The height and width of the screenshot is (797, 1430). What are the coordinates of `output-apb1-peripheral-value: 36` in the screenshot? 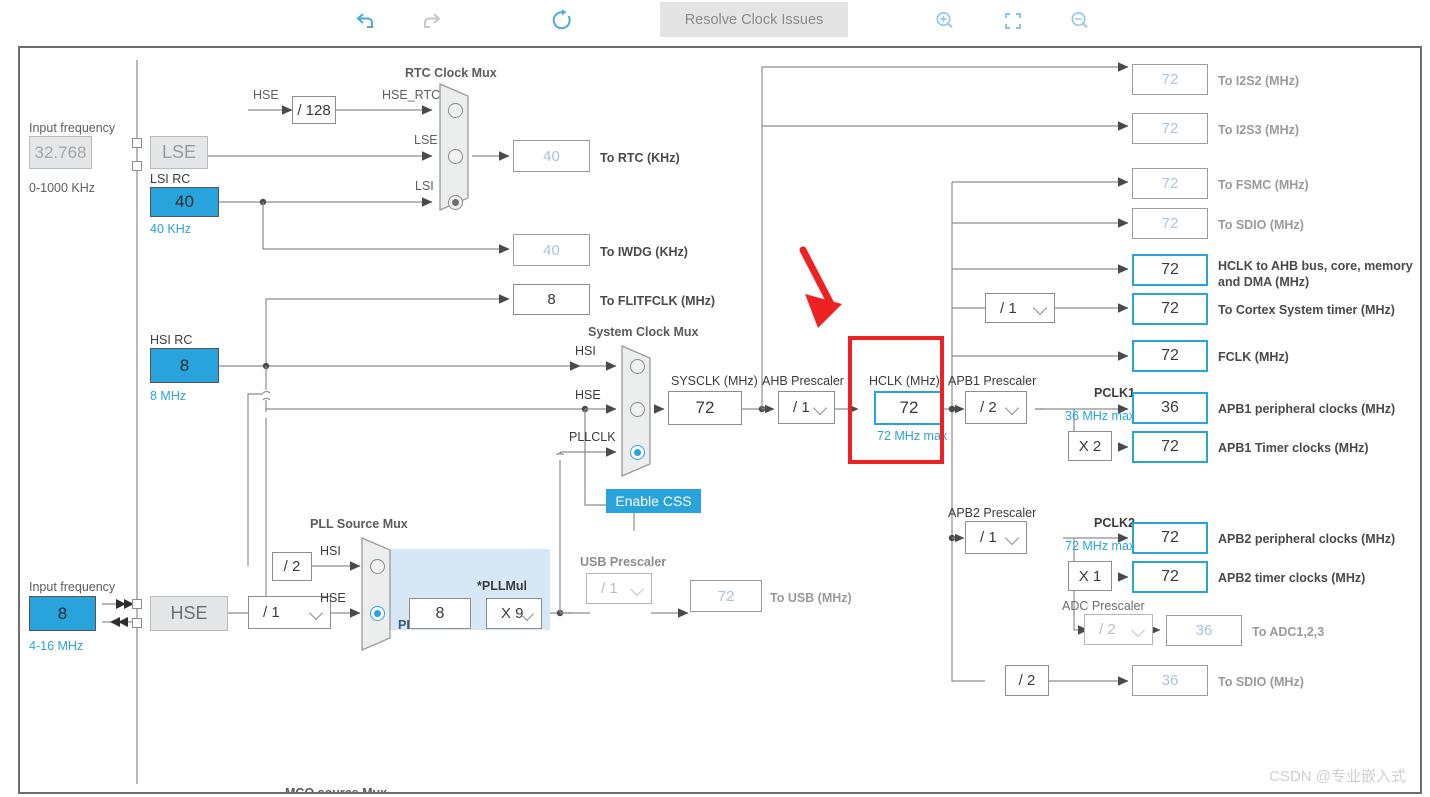 It's located at (1170, 407).